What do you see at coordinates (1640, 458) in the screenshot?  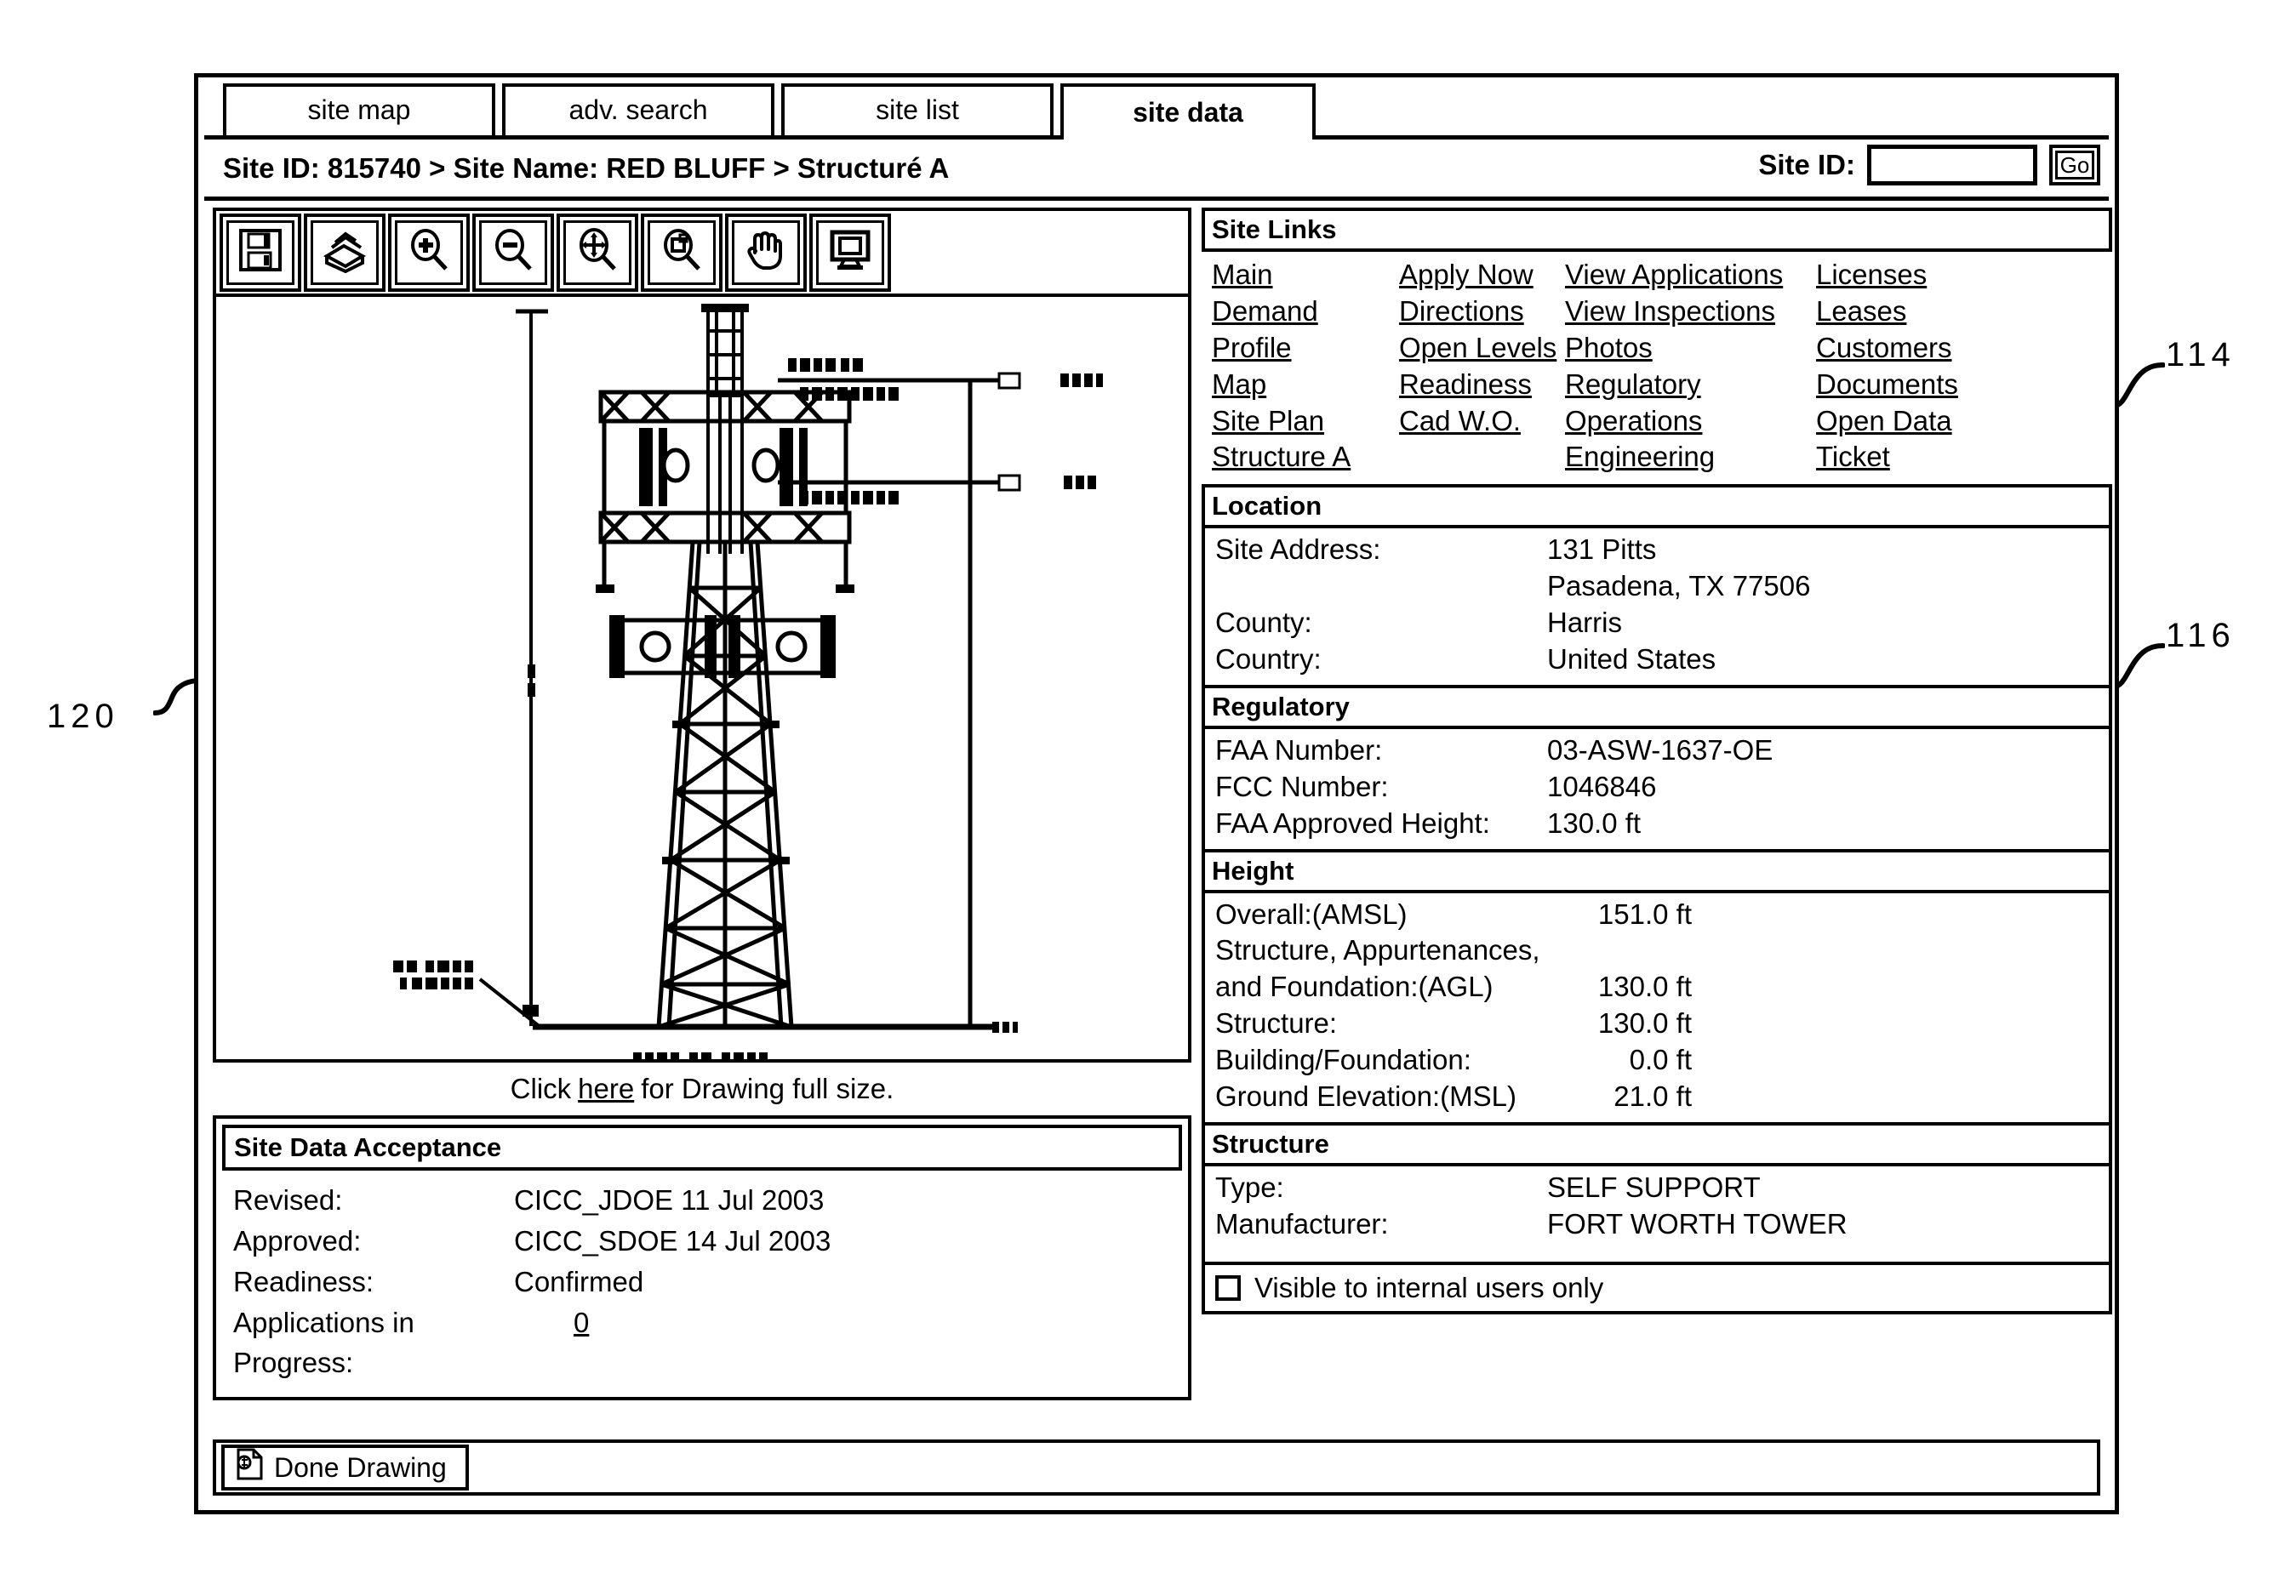 I see `link-engineering: Engineering` at bounding box center [1640, 458].